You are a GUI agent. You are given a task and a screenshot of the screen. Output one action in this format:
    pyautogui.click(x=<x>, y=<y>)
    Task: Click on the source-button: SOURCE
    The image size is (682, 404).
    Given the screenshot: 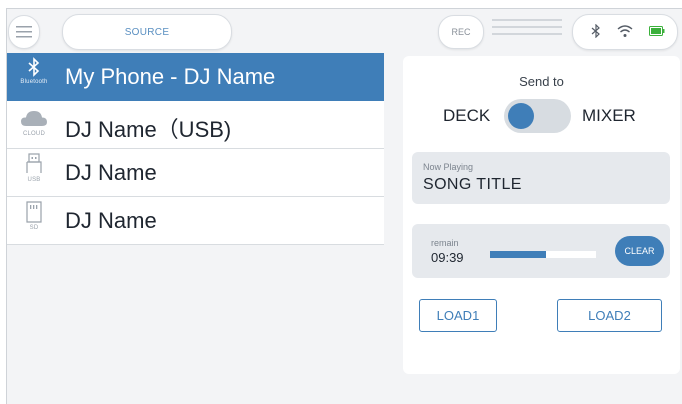 What is the action you would take?
    pyautogui.click(x=147, y=32)
    